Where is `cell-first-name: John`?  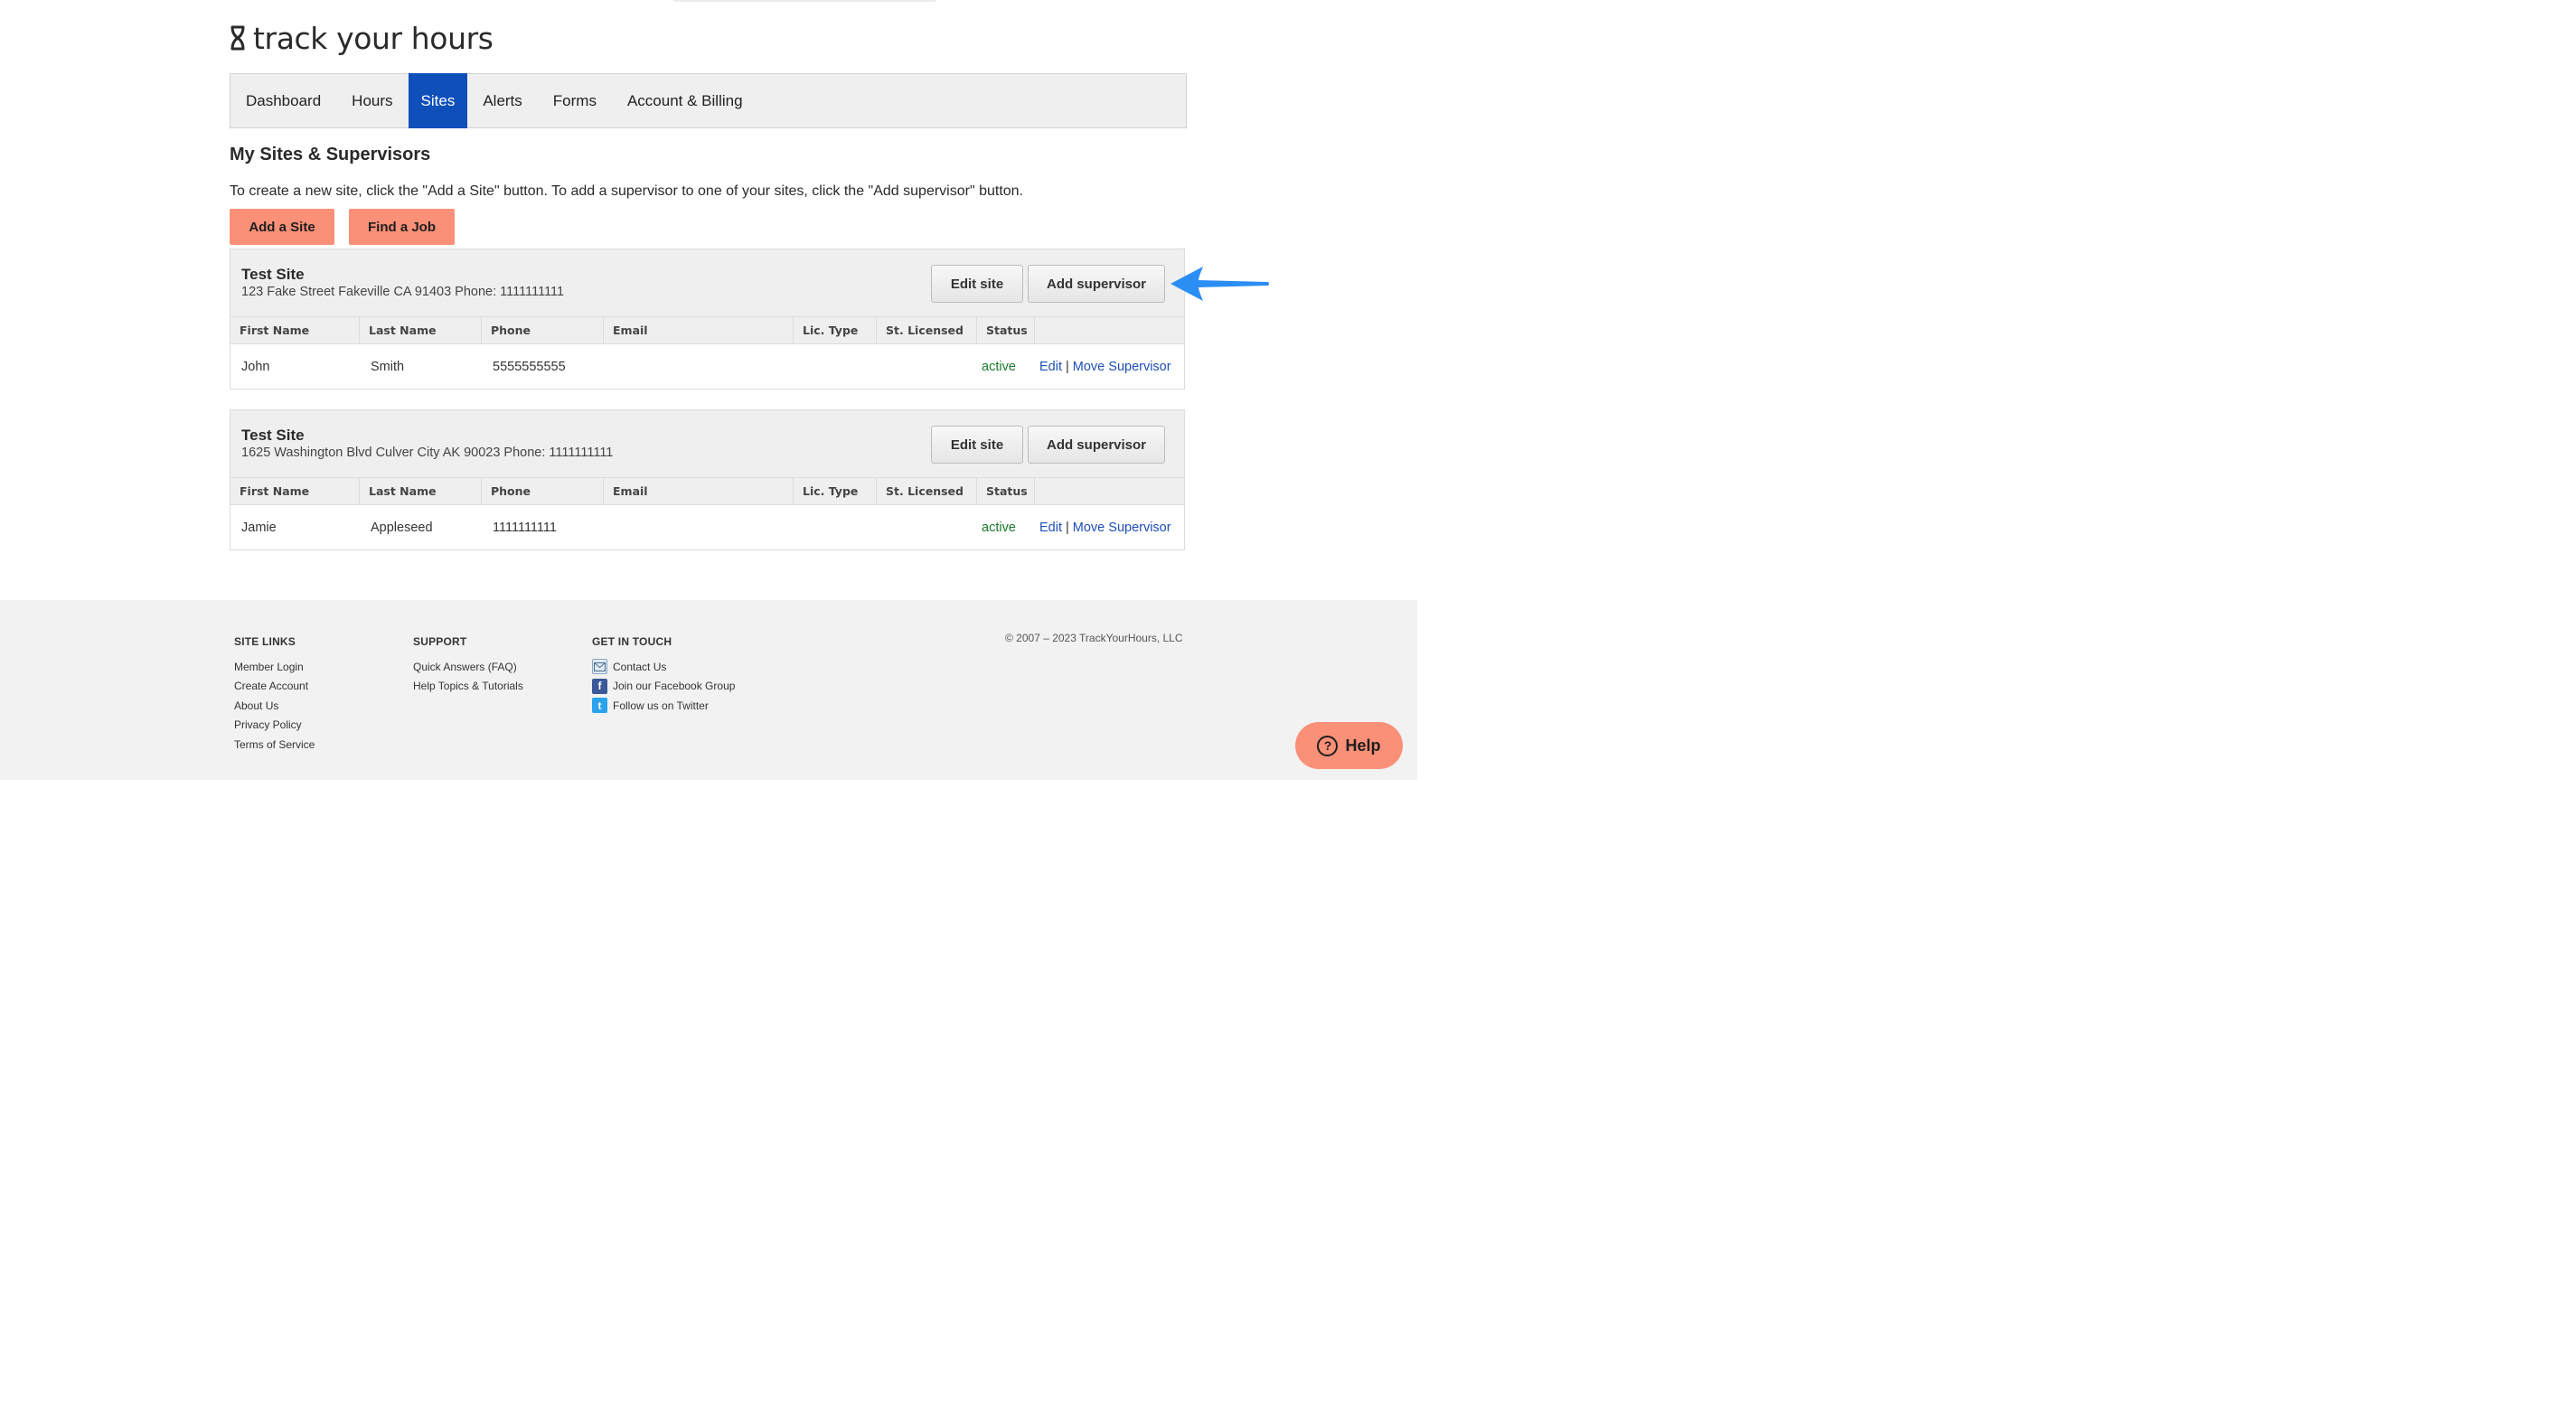
cell-first-name: John is located at coordinates (256, 367).